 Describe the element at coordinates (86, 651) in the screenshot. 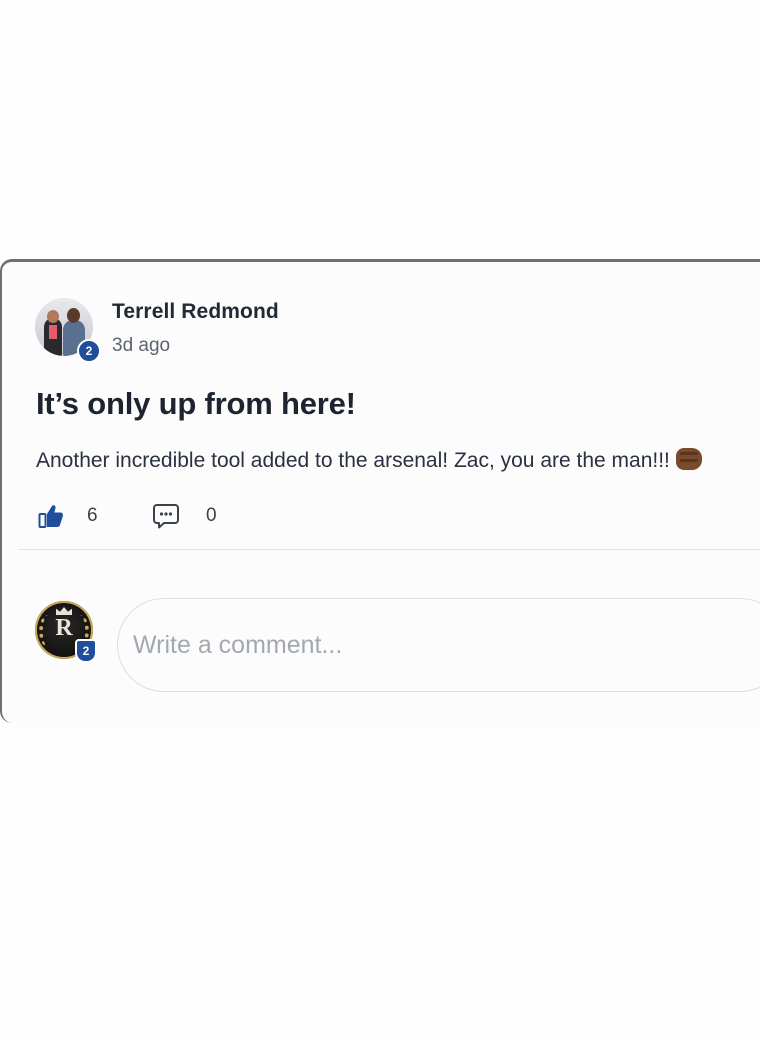

I see `viewer-level-badge: 2` at that location.